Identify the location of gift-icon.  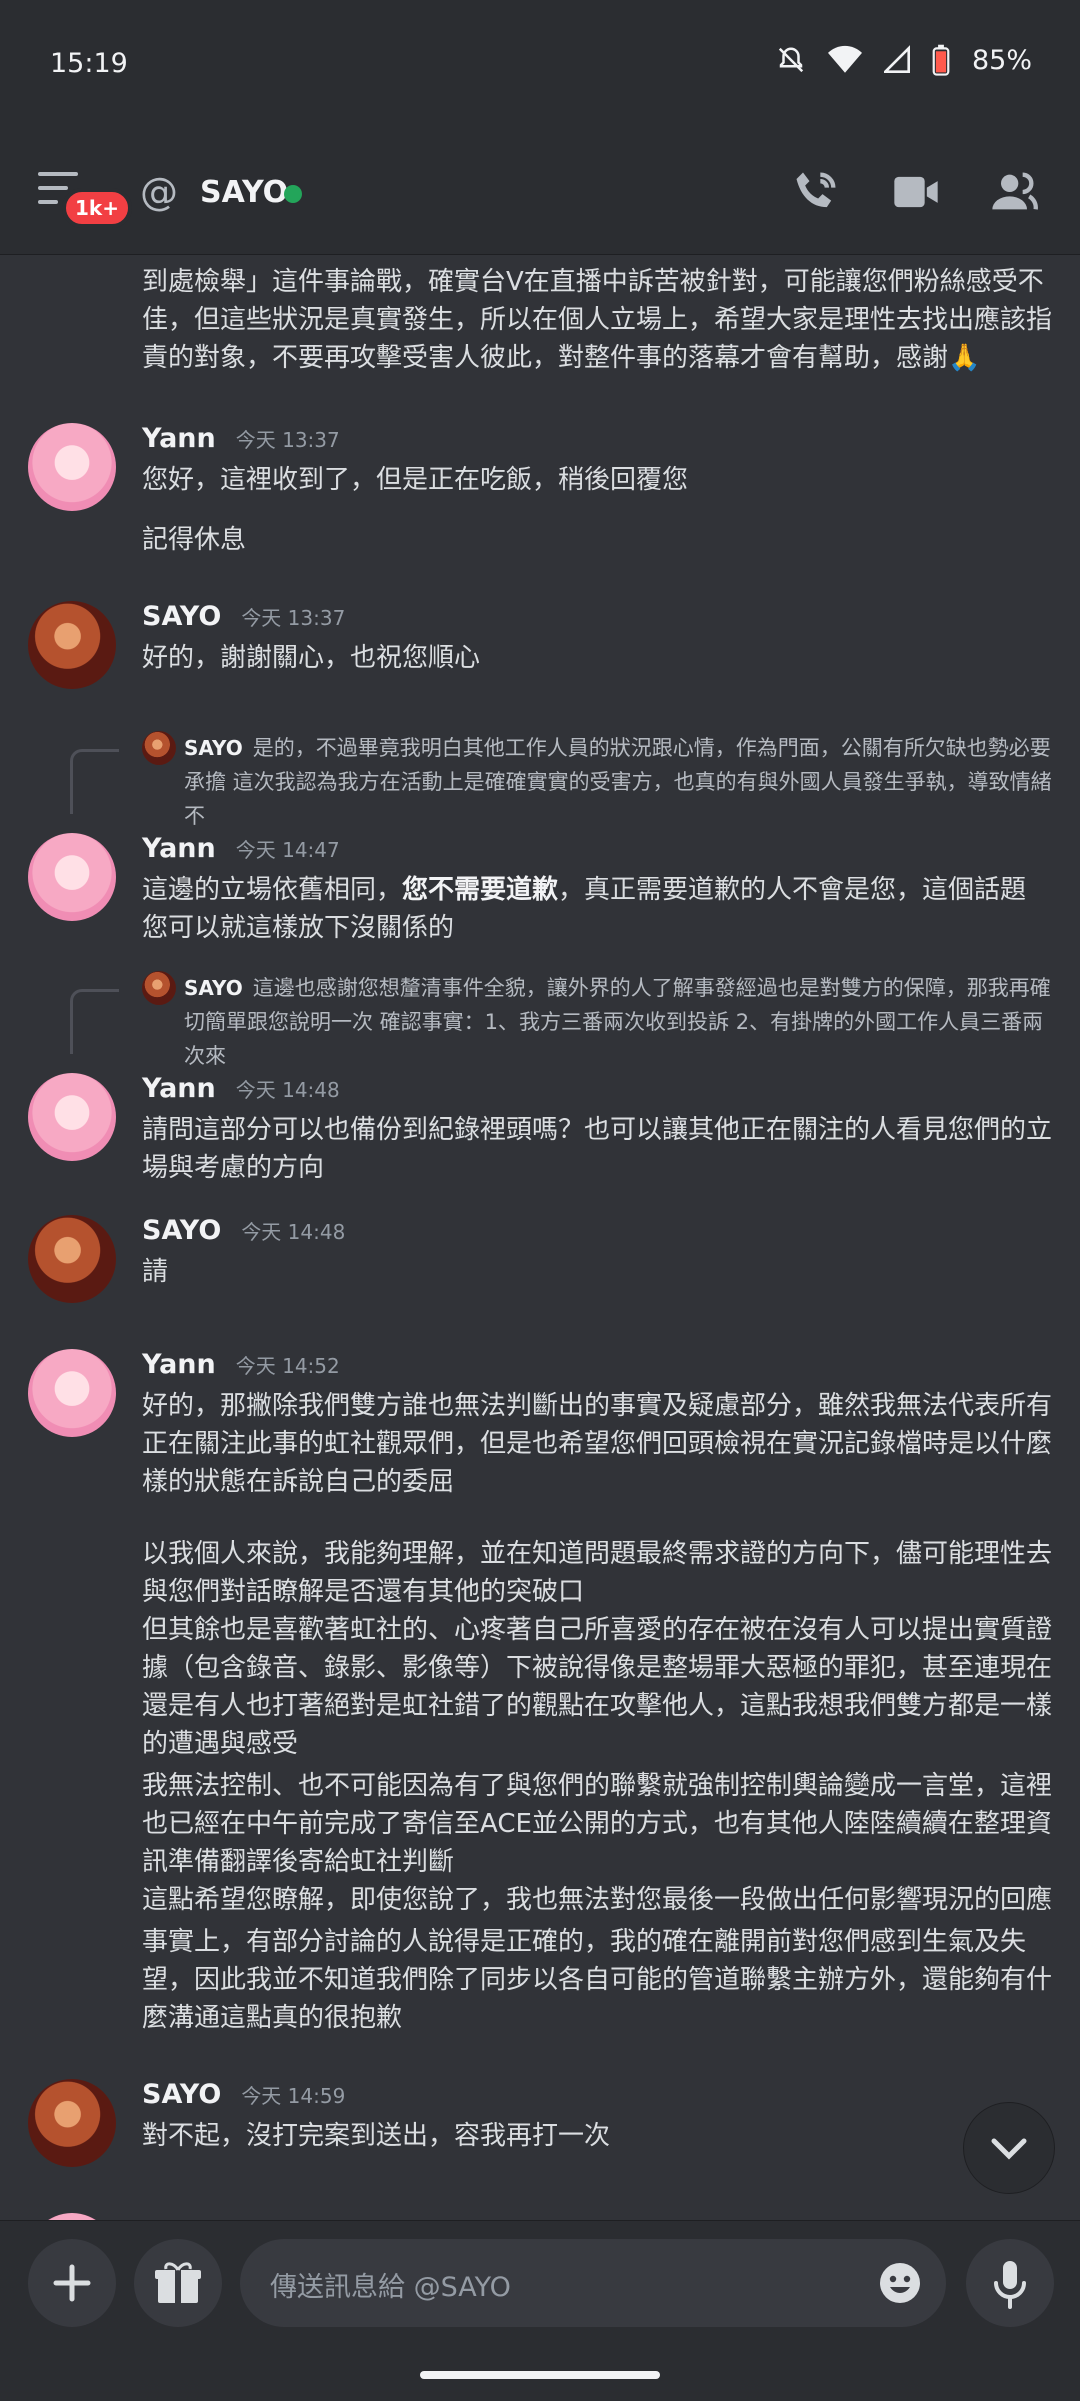
(178, 2282).